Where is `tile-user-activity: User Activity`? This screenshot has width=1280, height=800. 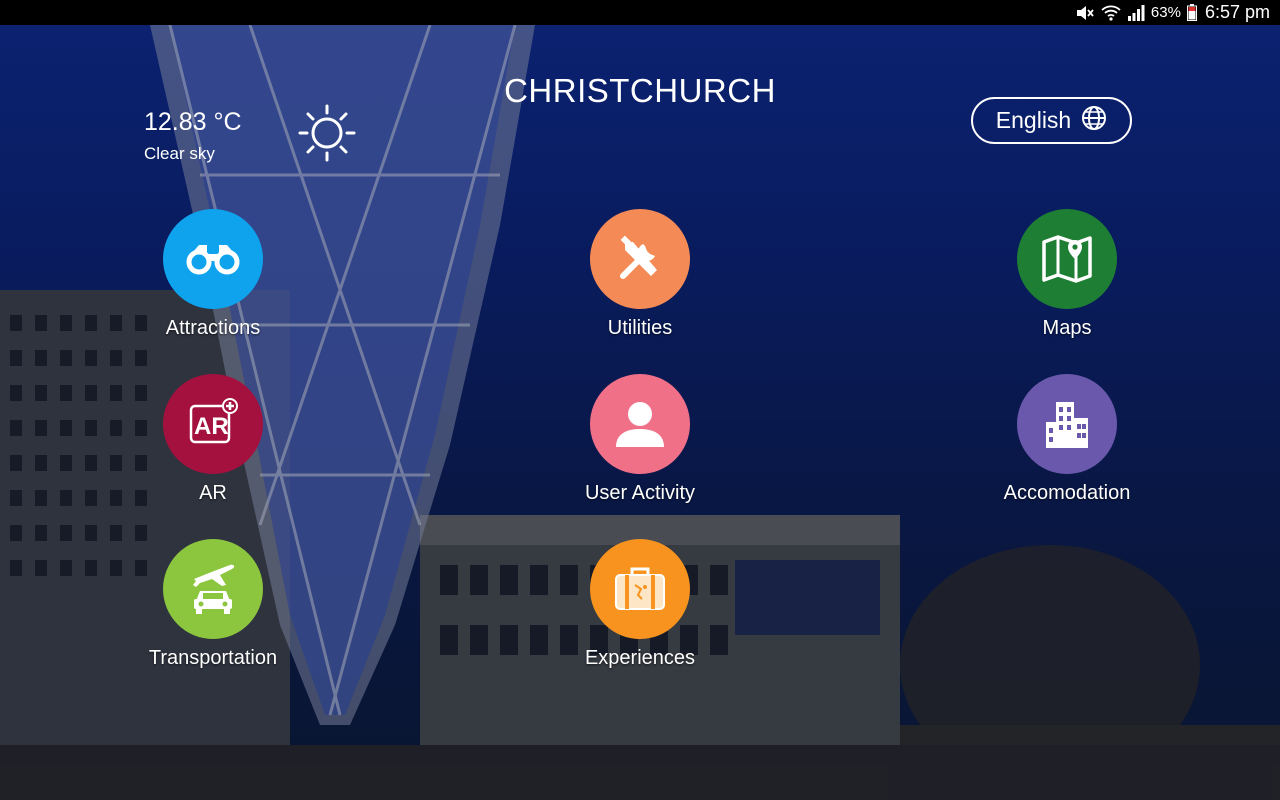 tile-user-activity: User Activity is located at coordinates (640, 439).